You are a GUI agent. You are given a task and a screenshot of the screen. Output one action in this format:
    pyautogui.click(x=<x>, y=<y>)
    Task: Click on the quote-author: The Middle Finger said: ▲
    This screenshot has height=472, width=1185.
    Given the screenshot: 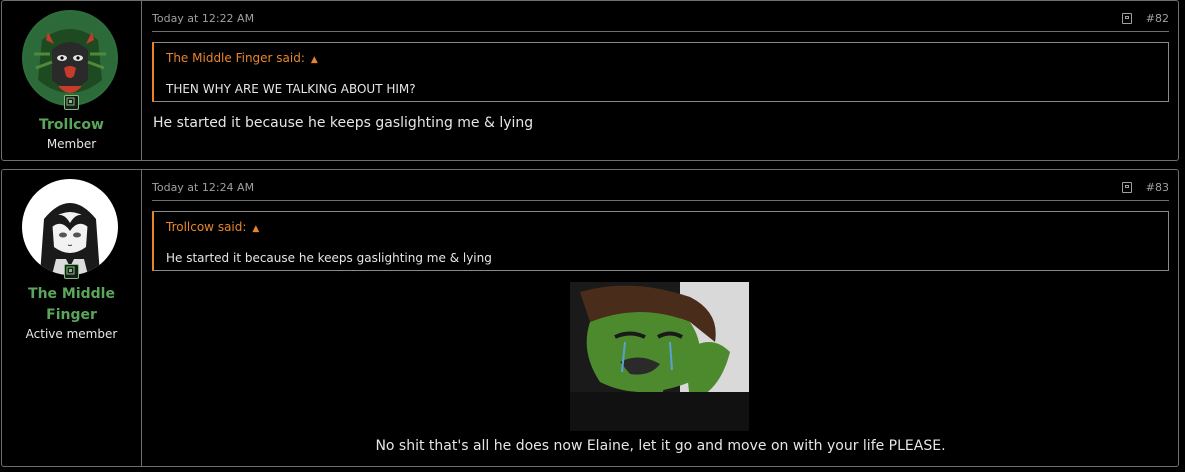 What is the action you would take?
    pyautogui.click(x=242, y=58)
    